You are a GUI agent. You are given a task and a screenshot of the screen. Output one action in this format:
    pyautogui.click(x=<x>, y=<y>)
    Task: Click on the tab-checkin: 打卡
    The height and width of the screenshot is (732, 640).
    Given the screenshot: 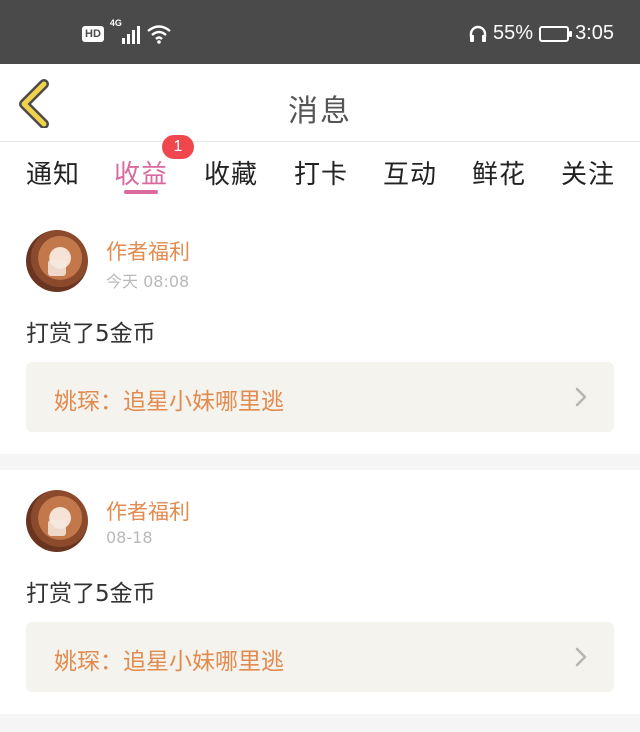 What is the action you would take?
    pyautogui.click(x=321, y=172)
    